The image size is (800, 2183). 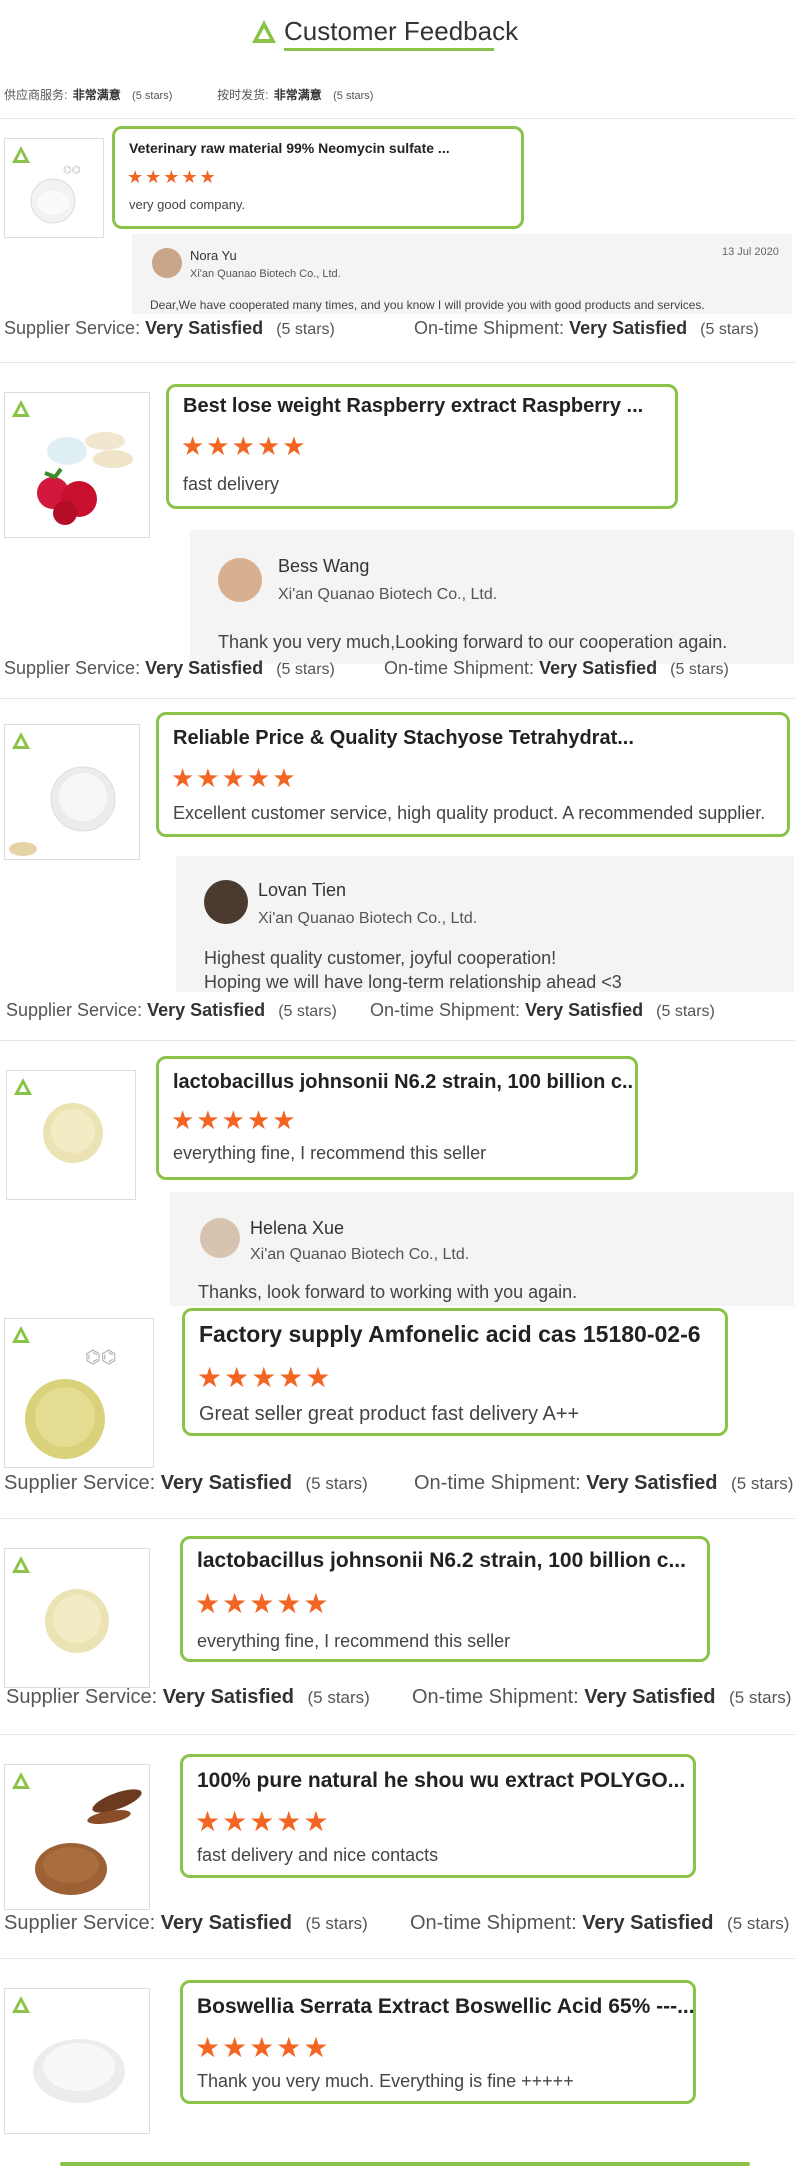 What do you see at coordinates (750, 252) in the screenshot?
I see `reply-date: 13 Jul 2020` at bounding box center [750, 252].